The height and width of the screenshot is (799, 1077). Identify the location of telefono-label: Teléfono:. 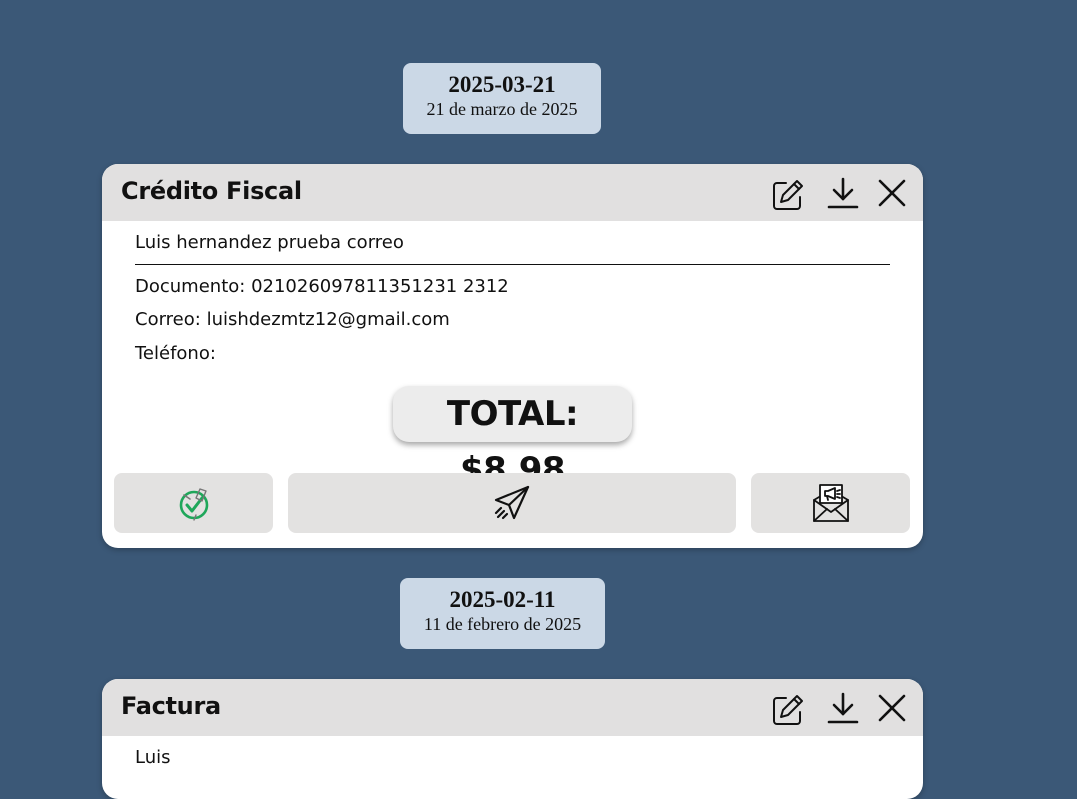
(175, 353).